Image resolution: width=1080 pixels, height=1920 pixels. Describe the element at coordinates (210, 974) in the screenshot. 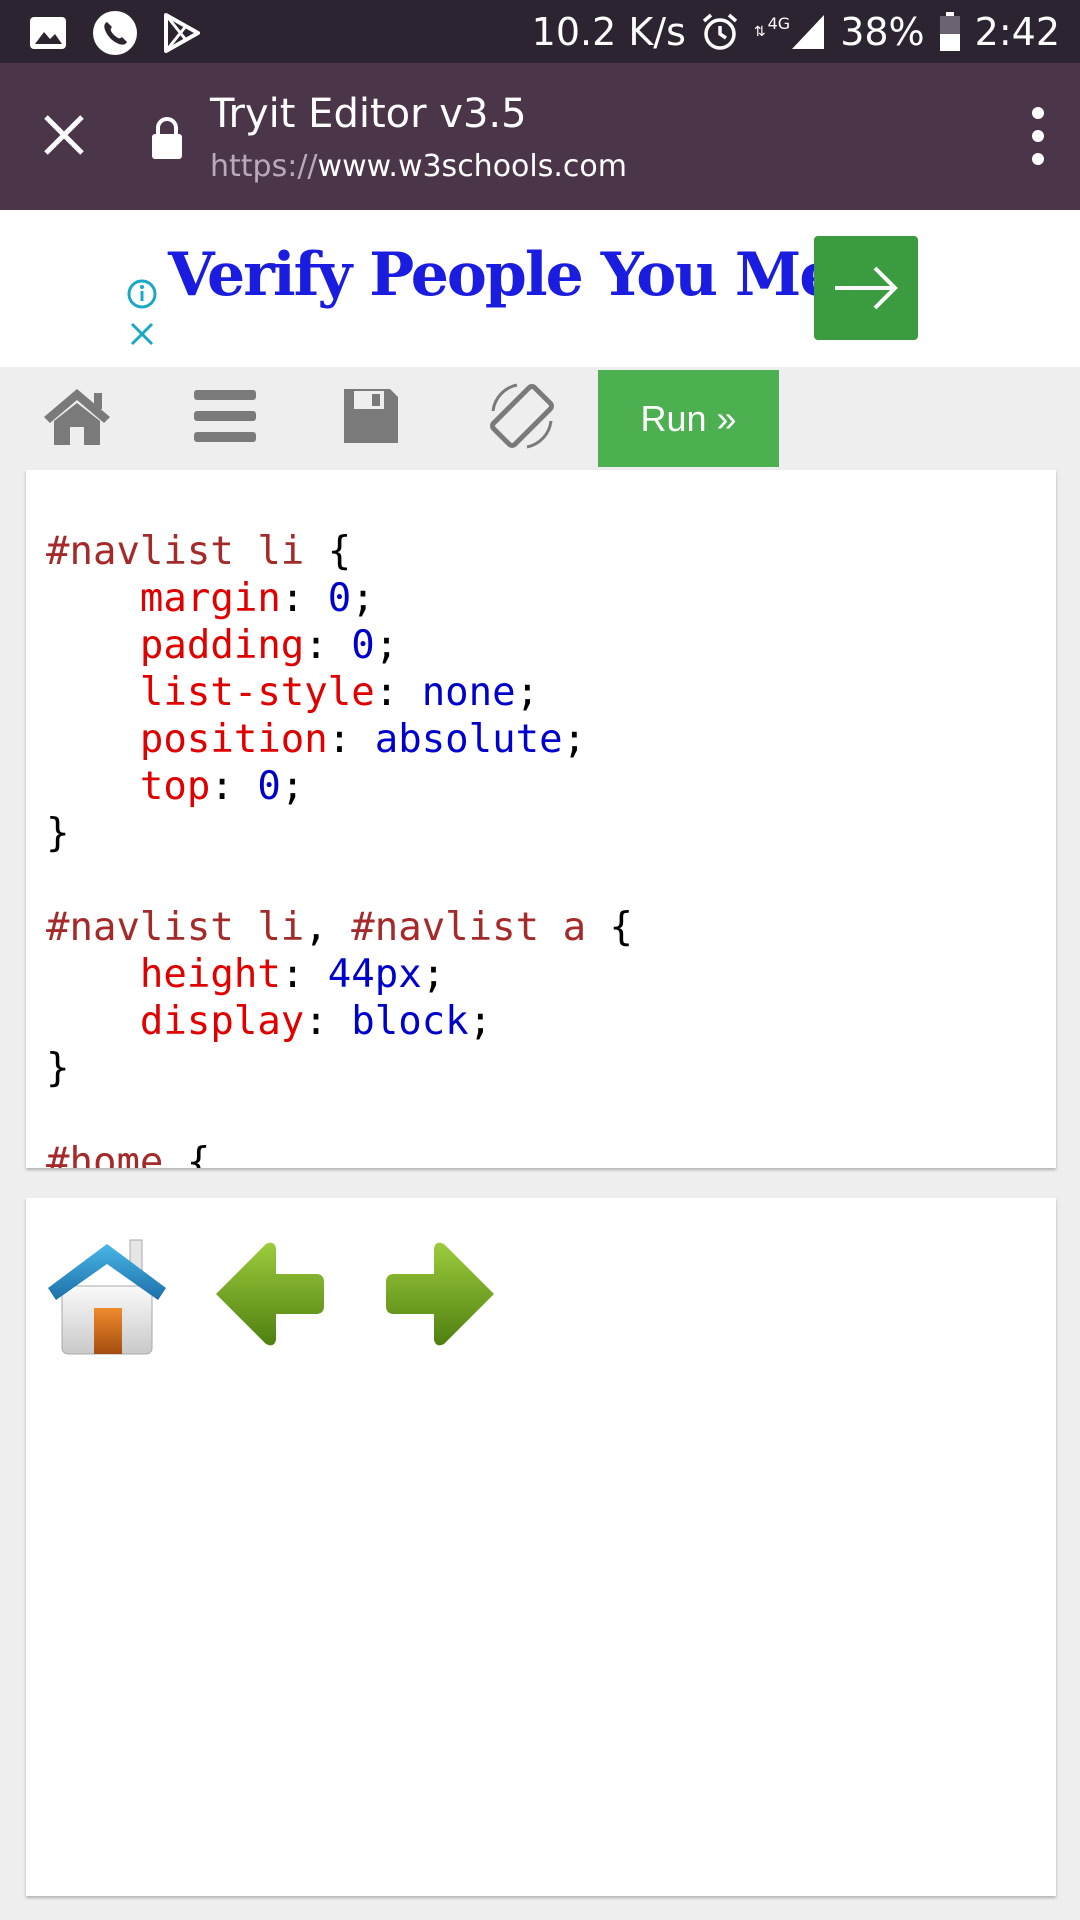

I see `property: height` at that location.